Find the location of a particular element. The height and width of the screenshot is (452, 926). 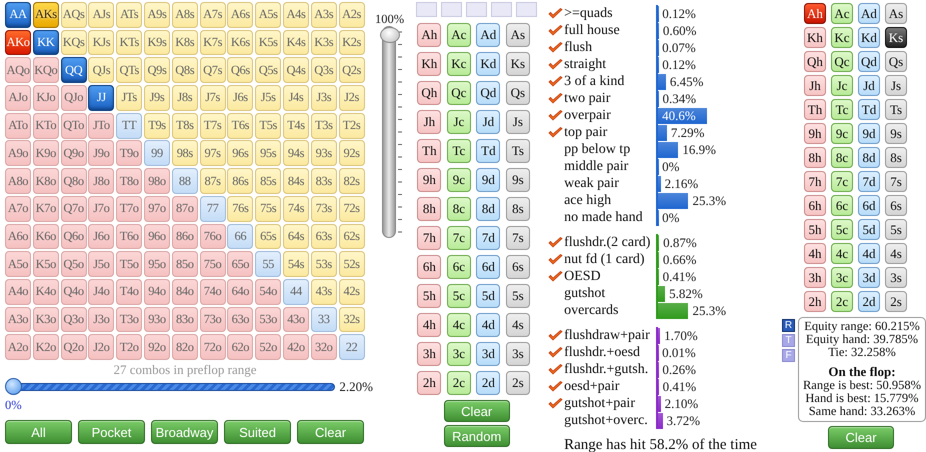

hand-cell: 73s is located at coordinates (323, 209).